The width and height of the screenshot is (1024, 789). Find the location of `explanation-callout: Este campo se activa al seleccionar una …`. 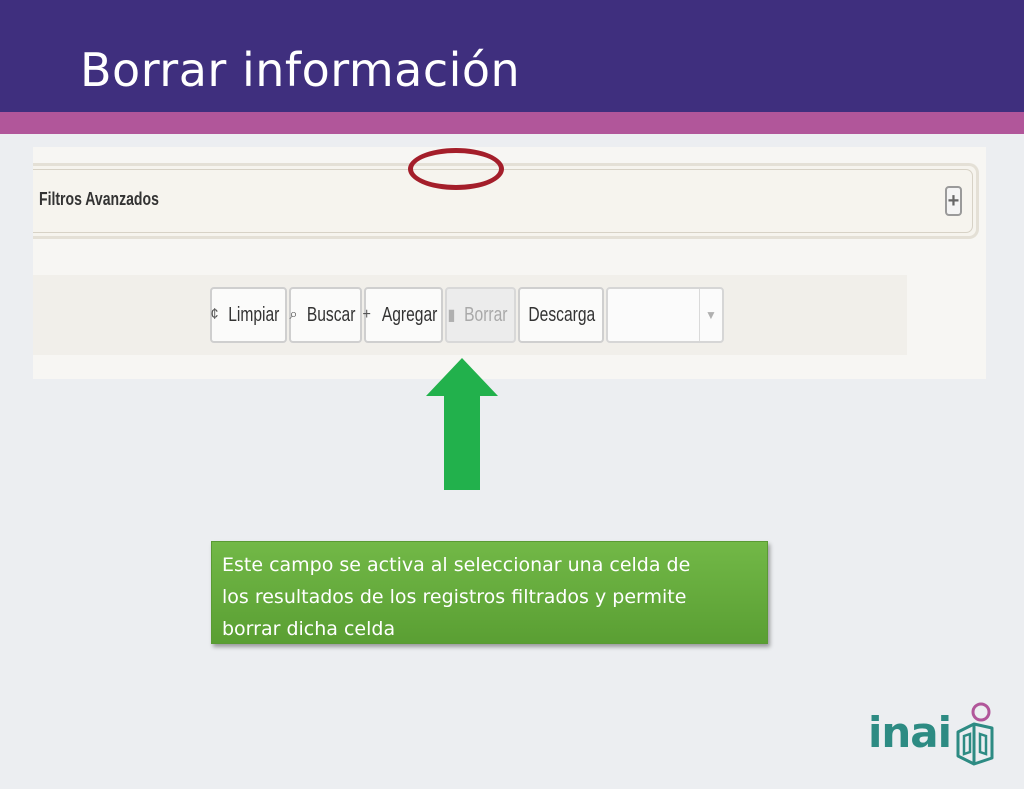

explanation-callout: Este campo se activa al seleccionar una … is located at coordinates (489, 592).